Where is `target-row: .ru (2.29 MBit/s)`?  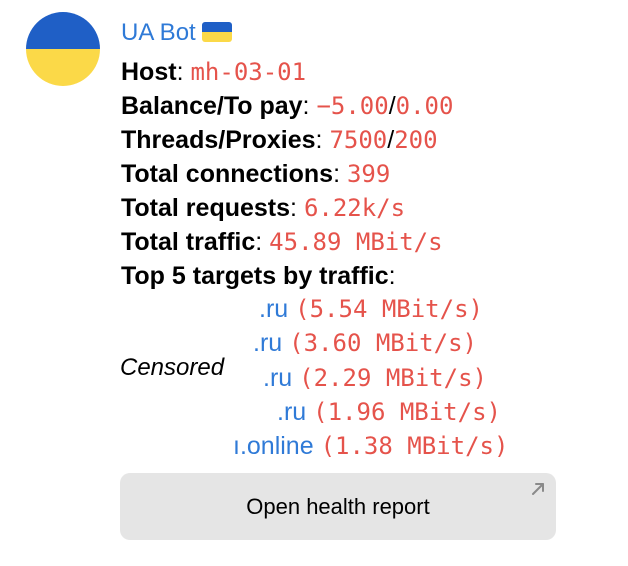 target-row: .ru (2.29 MBit/s) is located at coordinates (375, 378).